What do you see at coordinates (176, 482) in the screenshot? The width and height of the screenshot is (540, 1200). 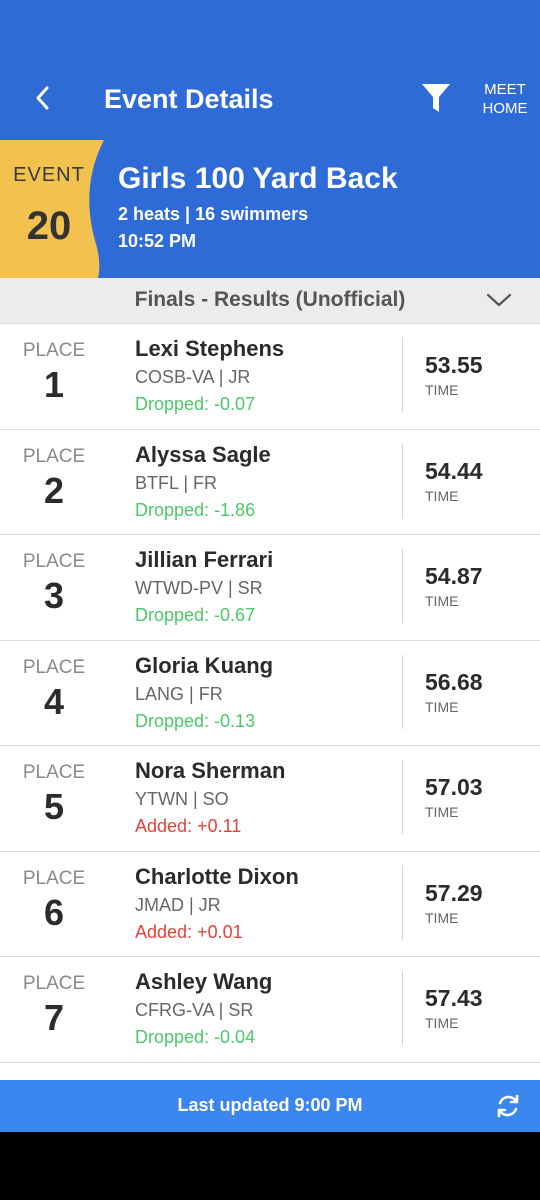 I see `team-class: BTFL | FR` at bounding box center [176, 482].